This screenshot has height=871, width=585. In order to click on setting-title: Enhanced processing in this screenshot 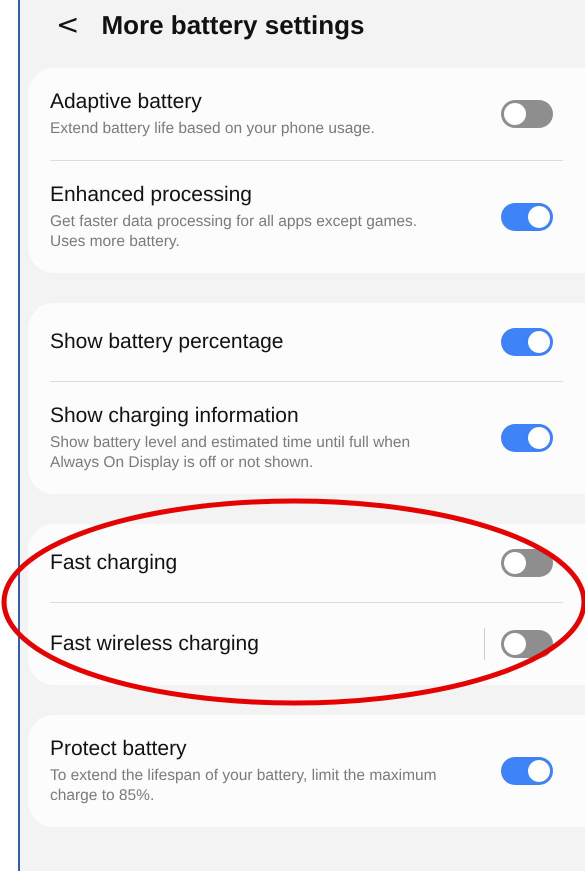, I will do `click(151, 195)`.